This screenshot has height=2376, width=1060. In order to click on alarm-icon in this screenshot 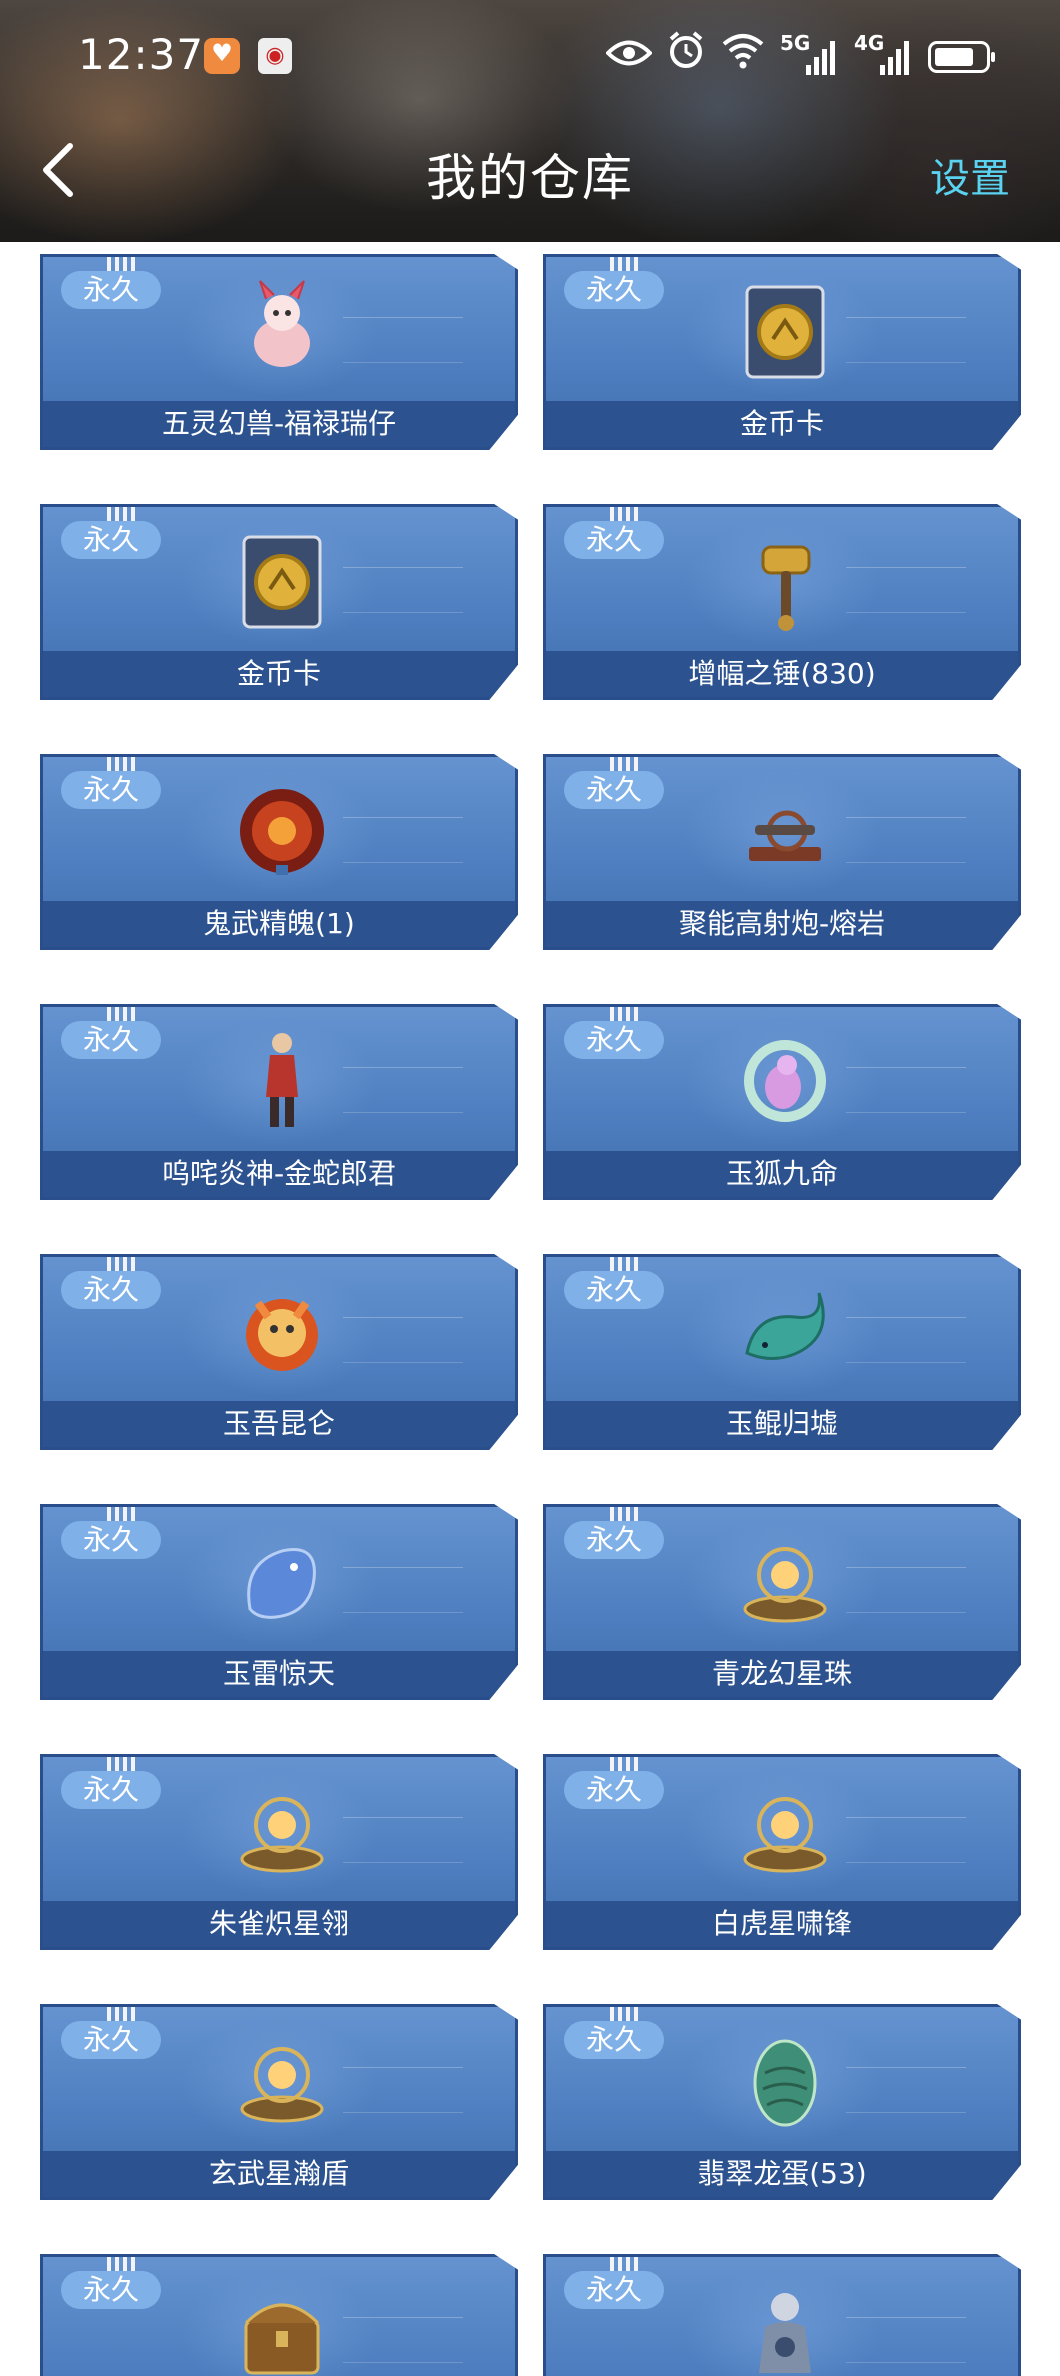, I will do `click(686, 57)`.